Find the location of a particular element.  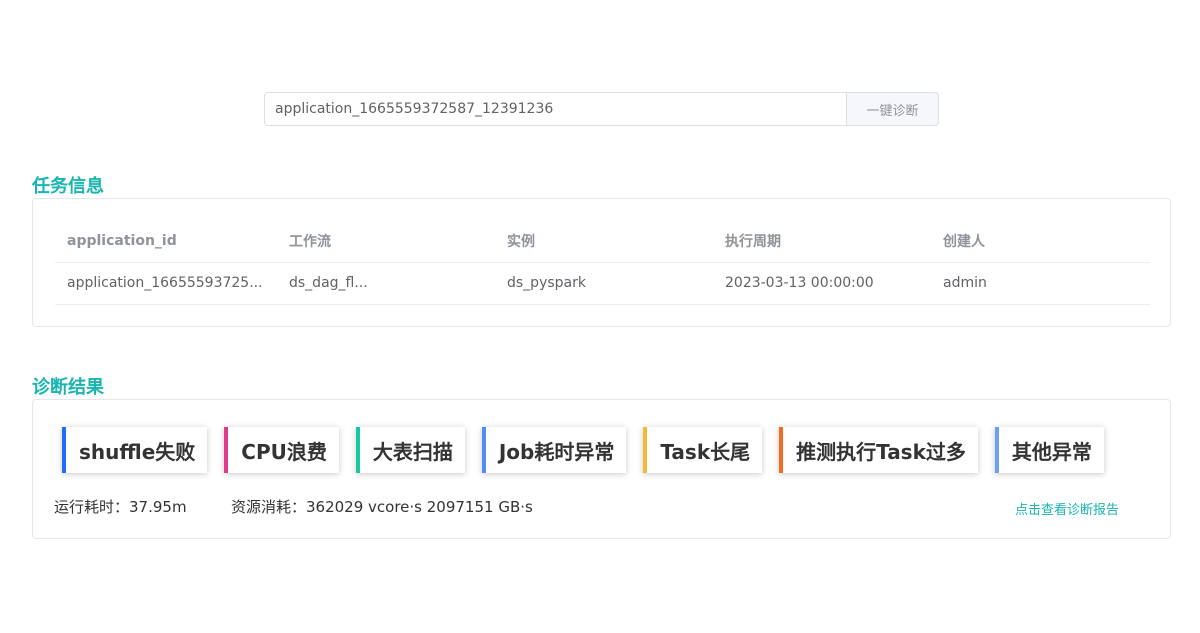

tag-task-long-tail: Task长尾 is located at coordinates (703, 450).